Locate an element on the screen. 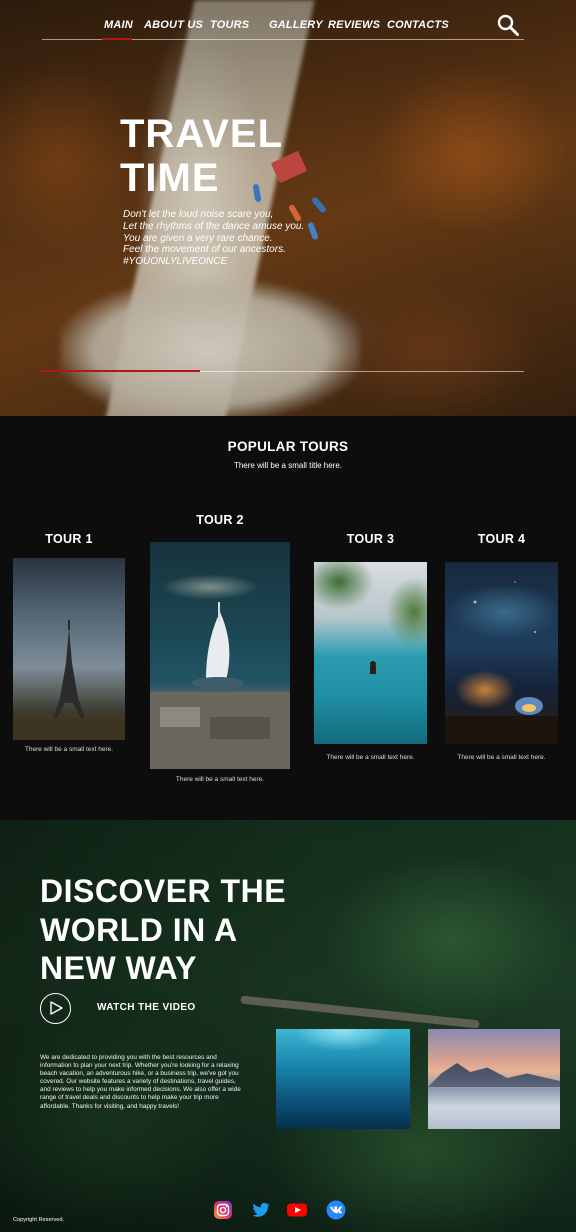  watch-video-link: WATCH THE VIDEO is located at coordinates (146, 1007).